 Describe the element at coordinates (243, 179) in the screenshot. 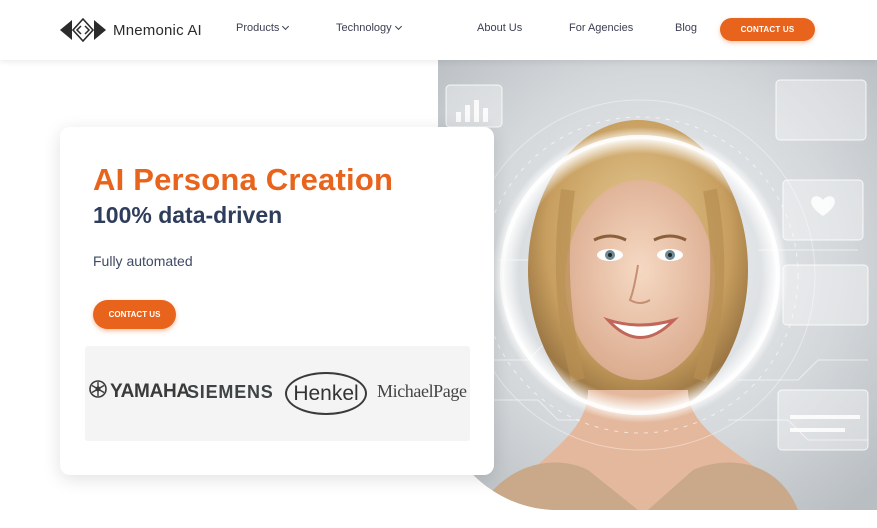

I see `page-title: AI Persona Creation` at that location.